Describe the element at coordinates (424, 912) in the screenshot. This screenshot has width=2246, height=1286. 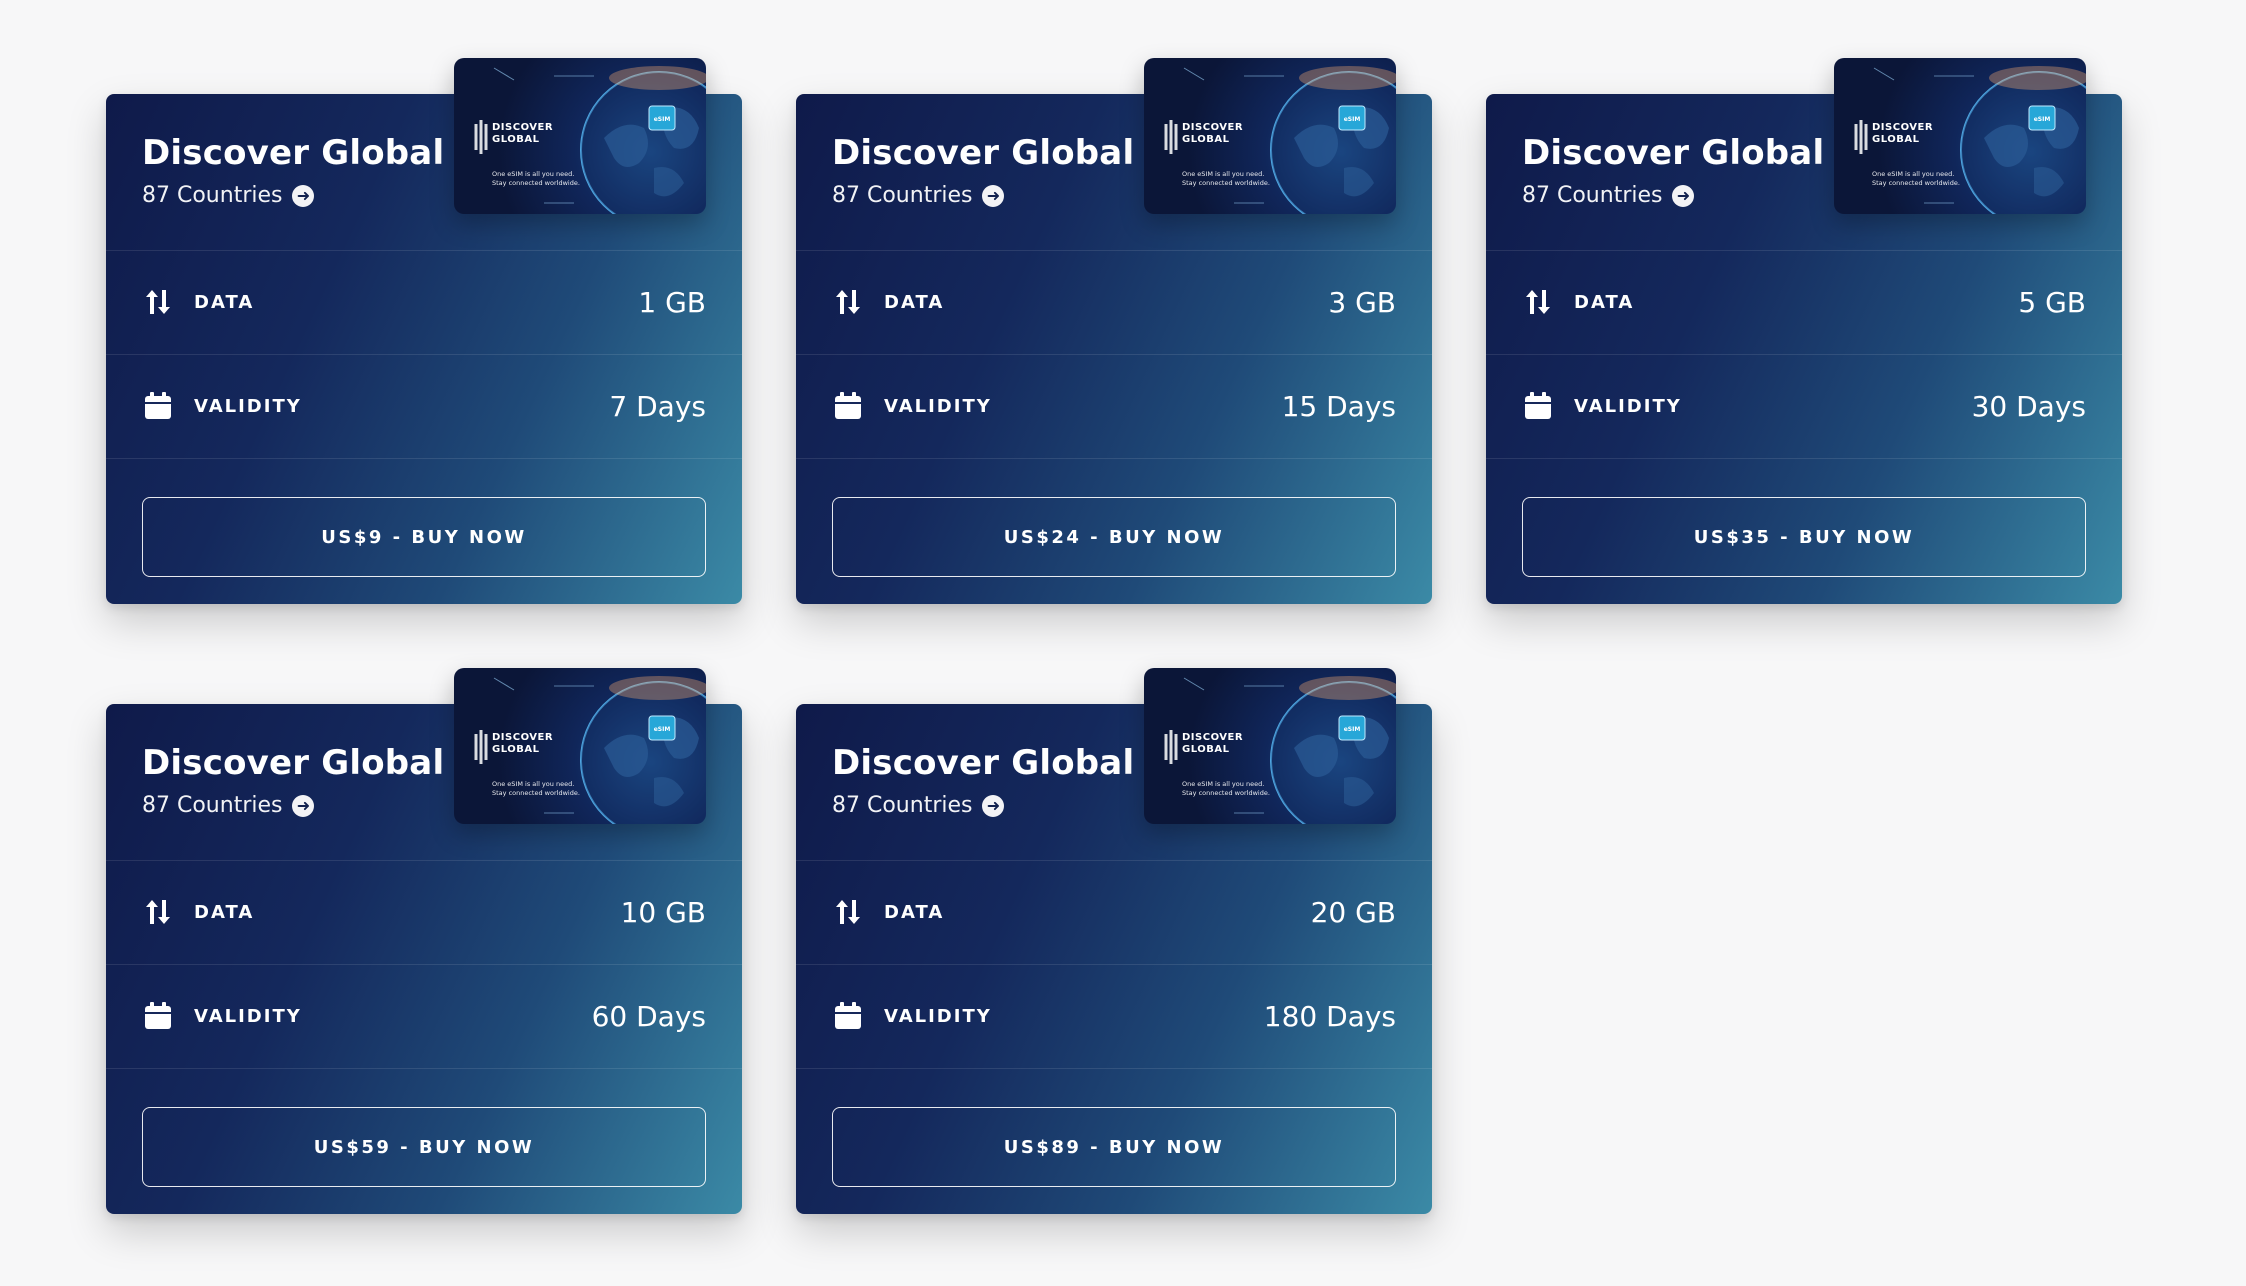
I see `data-row: DATA 10 GB` at that location.